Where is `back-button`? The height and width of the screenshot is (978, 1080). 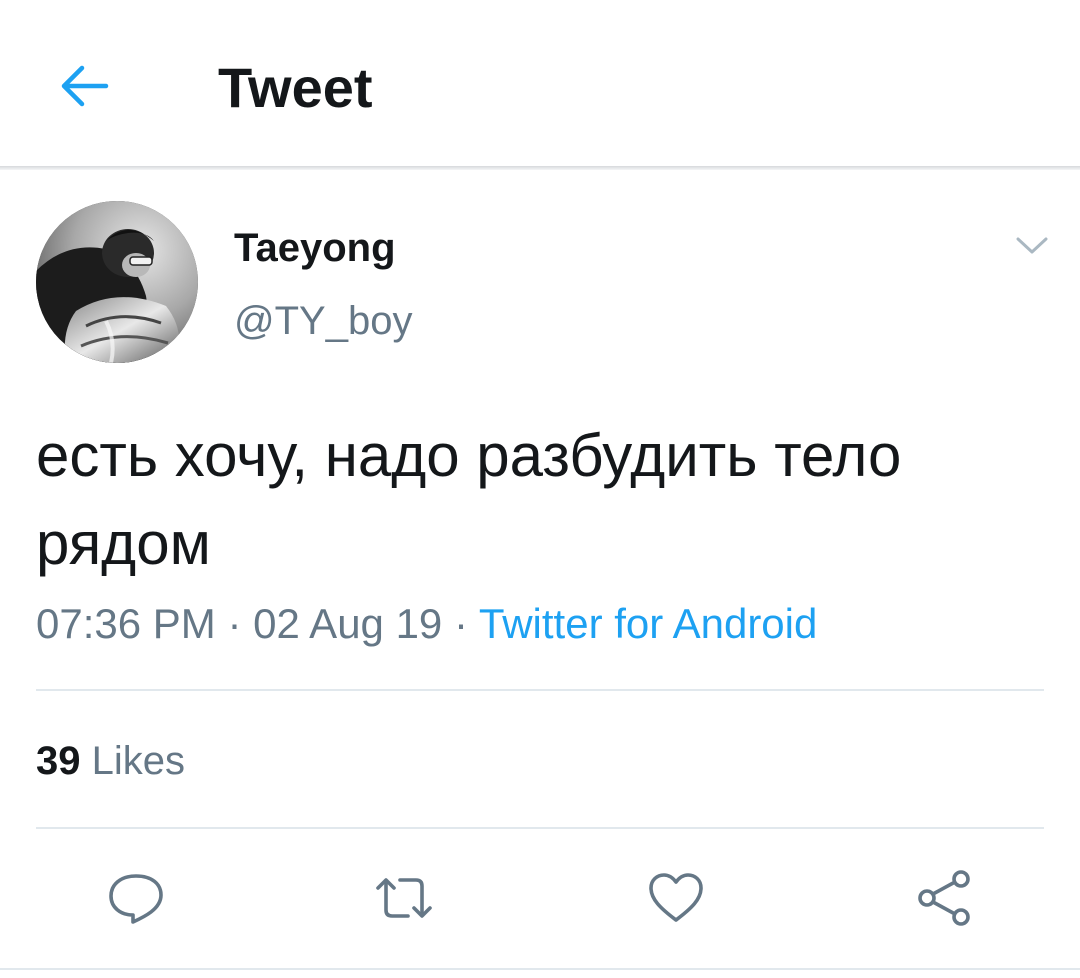 back-button is located at coordinates (84, 86).